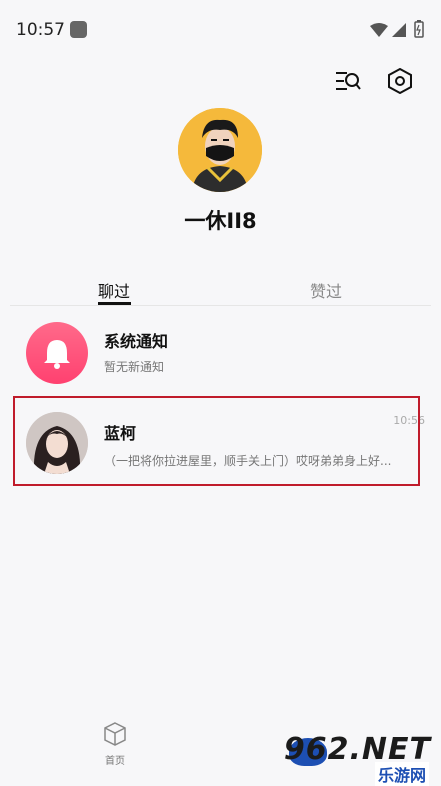  I want to click on watermark-logo: 962.NET 乐游网, so click(342, 759).